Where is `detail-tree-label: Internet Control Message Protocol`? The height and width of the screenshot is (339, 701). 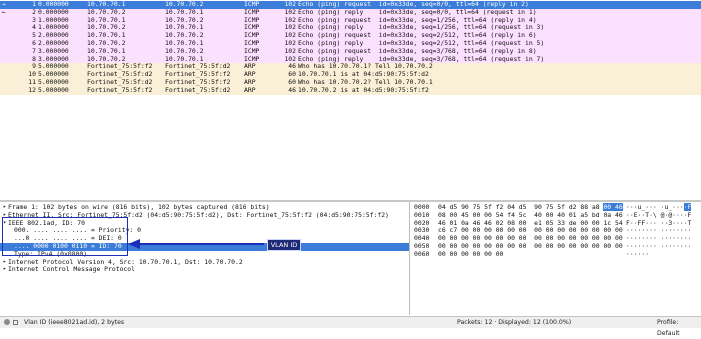
detail-tree-label: Internet Control Message Protocol is located at coordinates (71, 269).